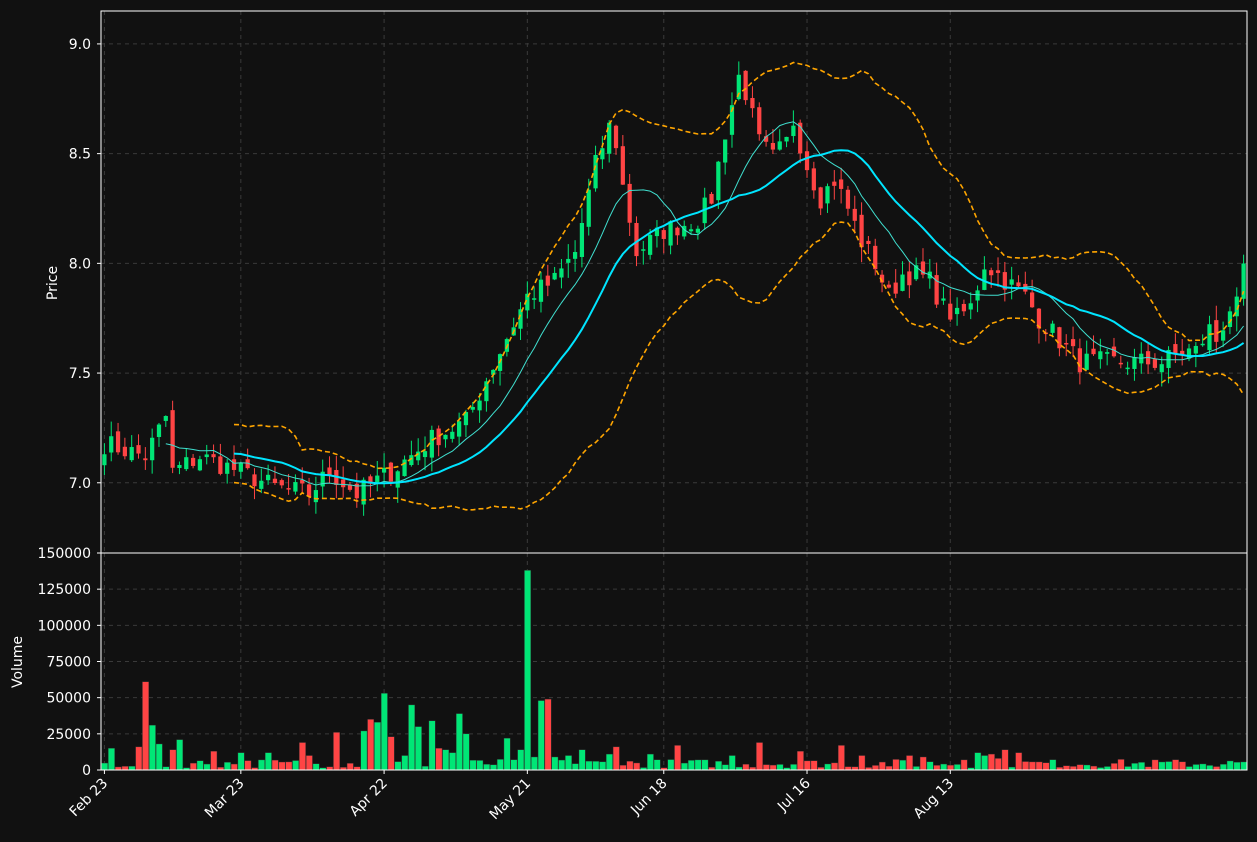 The height and width of the screenshot is (842, 1257). I want to click on candle, so click(172, 437).